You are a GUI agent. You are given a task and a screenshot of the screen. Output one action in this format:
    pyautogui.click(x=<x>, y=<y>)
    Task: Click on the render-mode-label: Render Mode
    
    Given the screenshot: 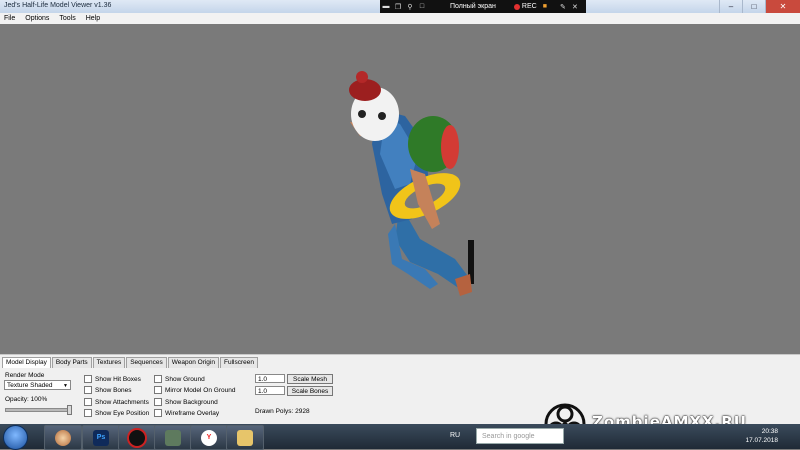 What is the action you would take?
    pyautogui.click(x=25, y=375)
    